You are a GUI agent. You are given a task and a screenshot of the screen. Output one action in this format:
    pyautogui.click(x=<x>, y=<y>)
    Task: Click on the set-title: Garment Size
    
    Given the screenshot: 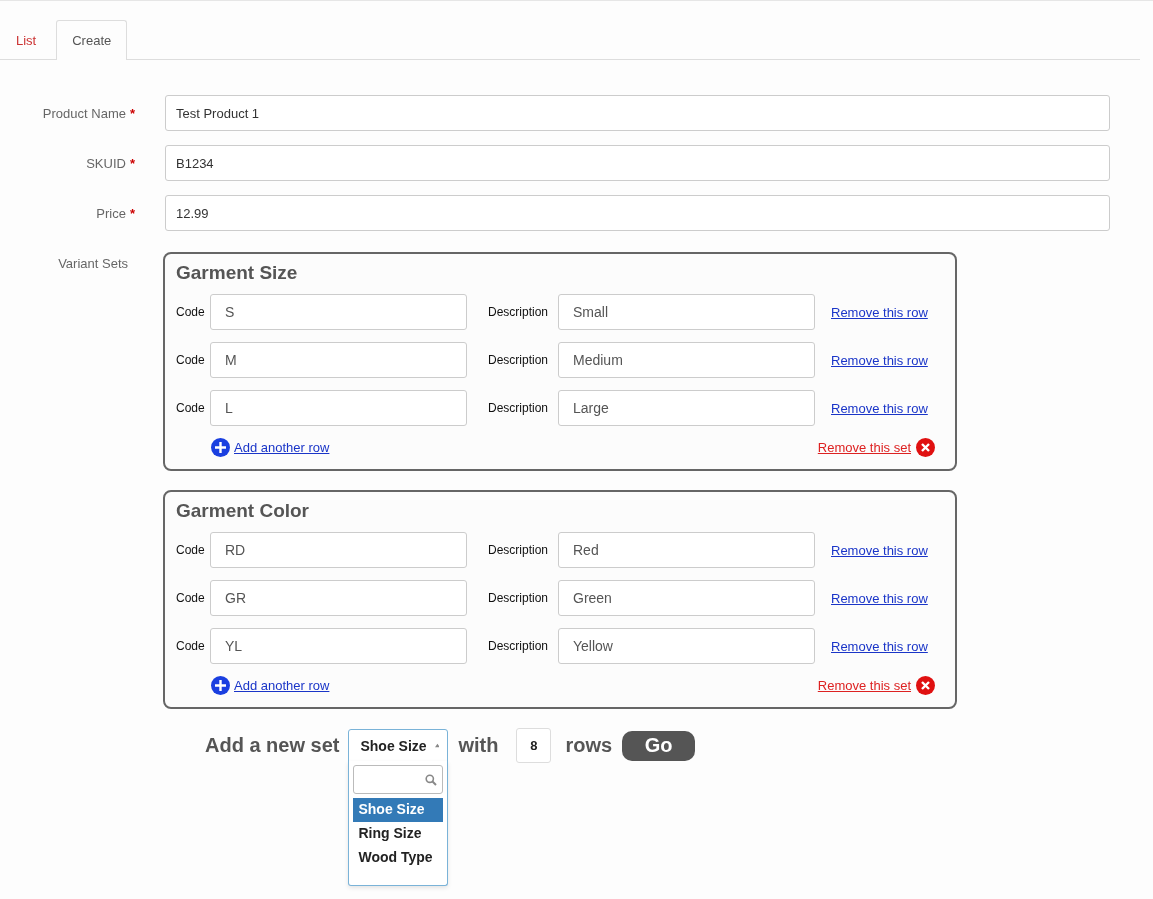 What is the action you would take?
    pyautogui.click(x=237, y=273)
    